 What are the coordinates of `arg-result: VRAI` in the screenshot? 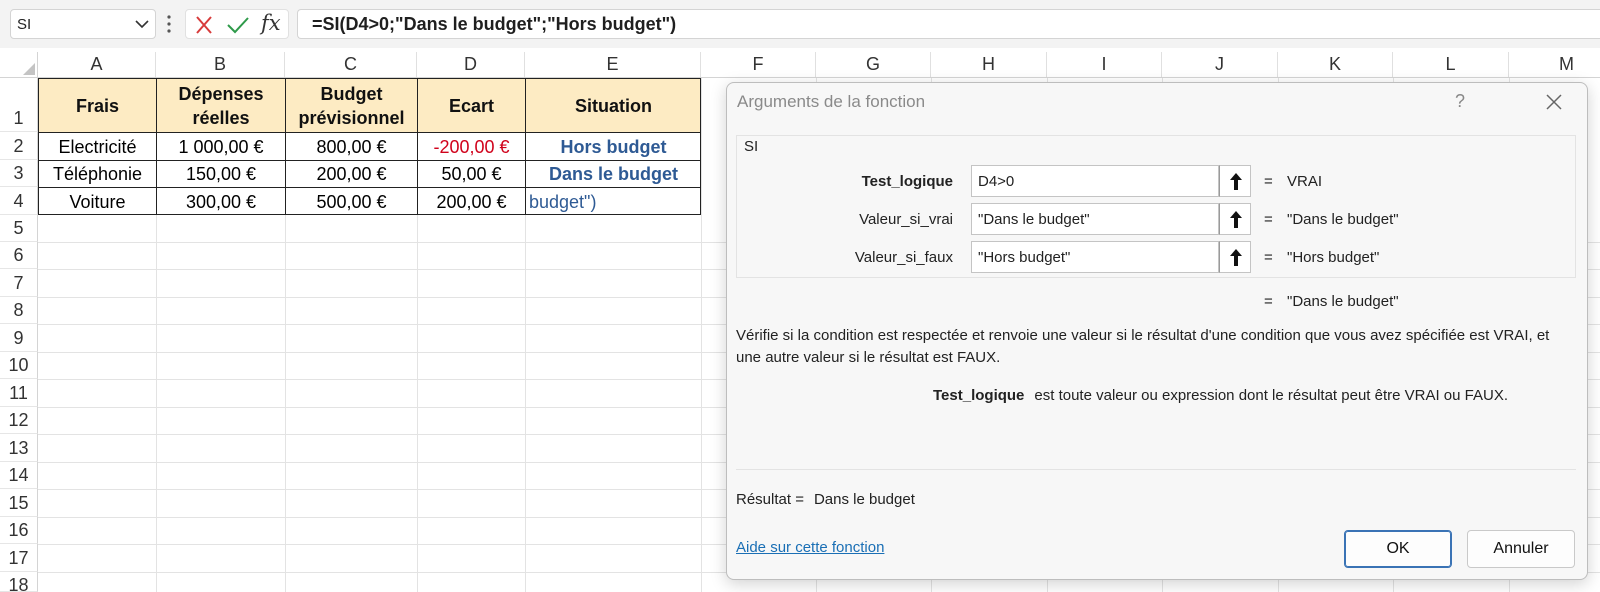 It's located at (1305, 181).